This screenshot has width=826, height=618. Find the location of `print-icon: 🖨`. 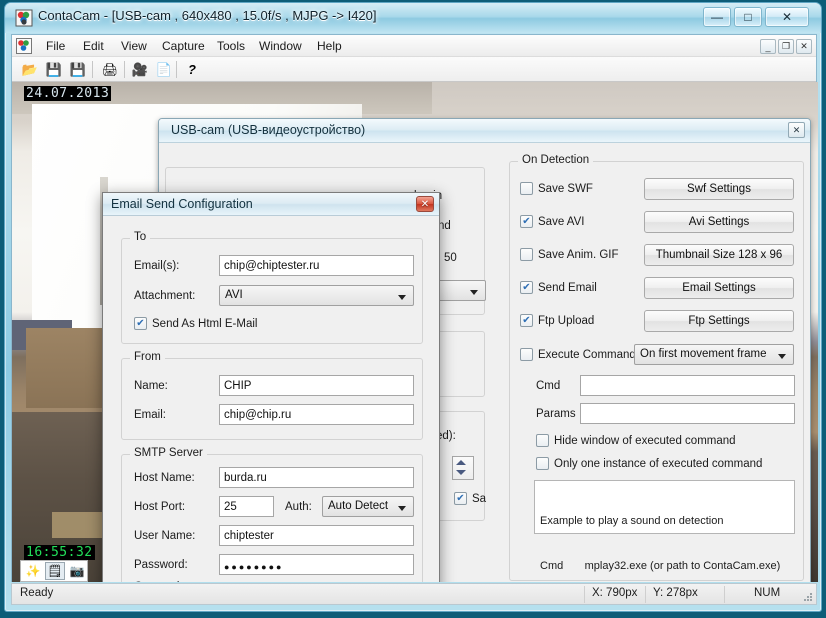

print-icon: 🖨 is located at coordinates (110, 69).